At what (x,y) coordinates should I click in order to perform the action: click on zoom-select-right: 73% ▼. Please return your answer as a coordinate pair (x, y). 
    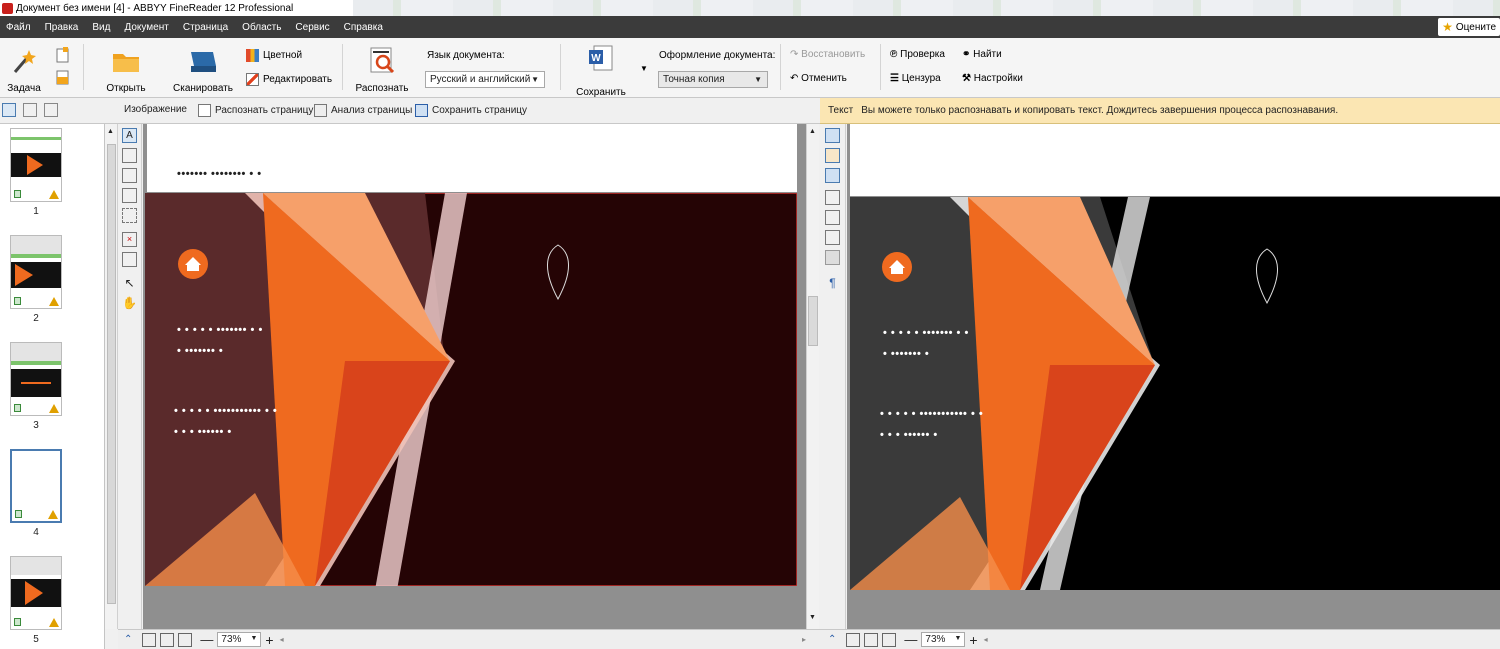
    Looking at the image, I should click on (943, 639).